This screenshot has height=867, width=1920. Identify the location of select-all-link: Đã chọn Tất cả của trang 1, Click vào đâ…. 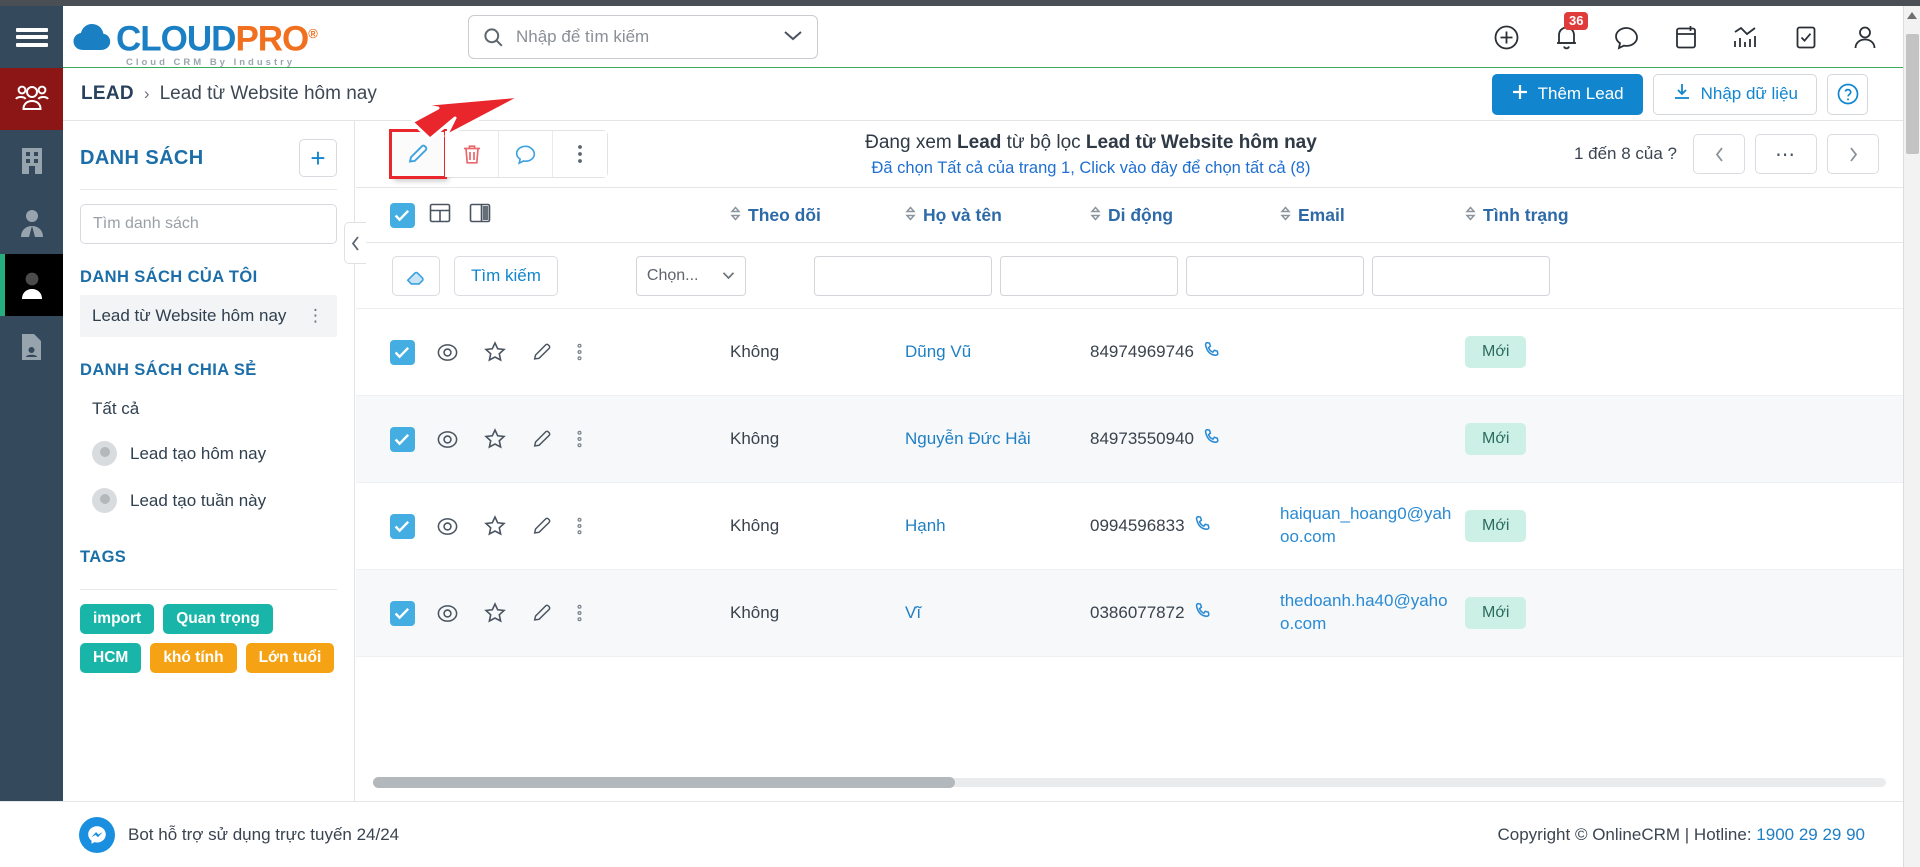
(1091, 168).